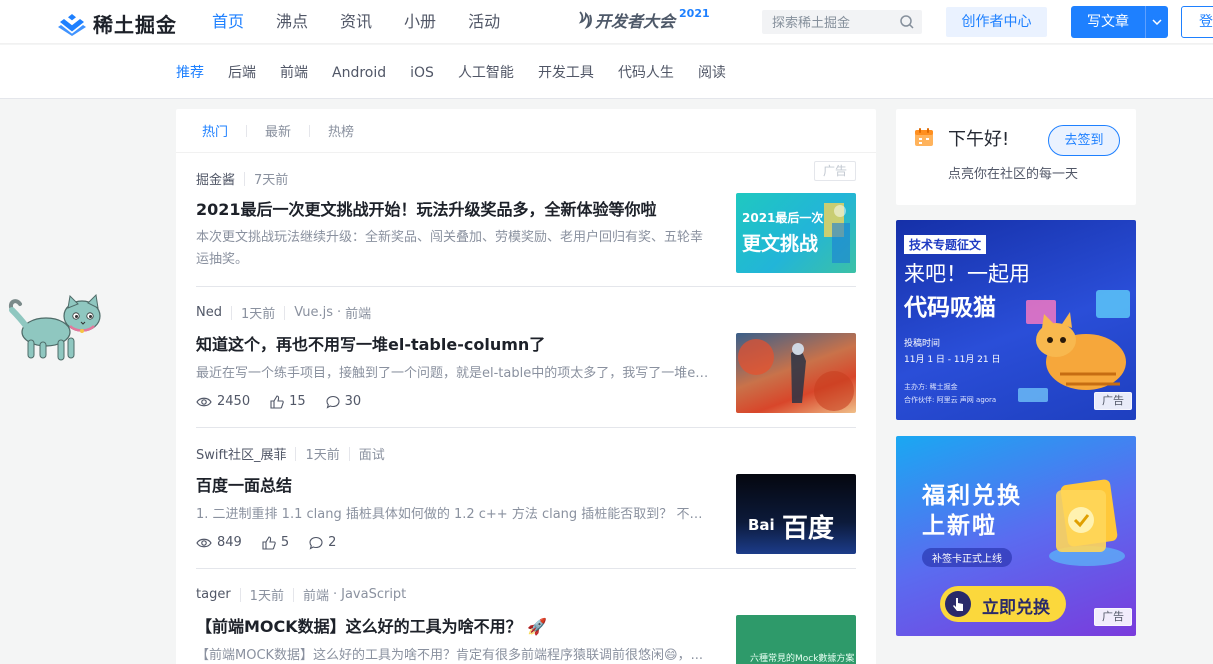 This screenshot has width=1213, height=664. I want to click on exchange-now-button: 立即兑换, so click(1003, 604).